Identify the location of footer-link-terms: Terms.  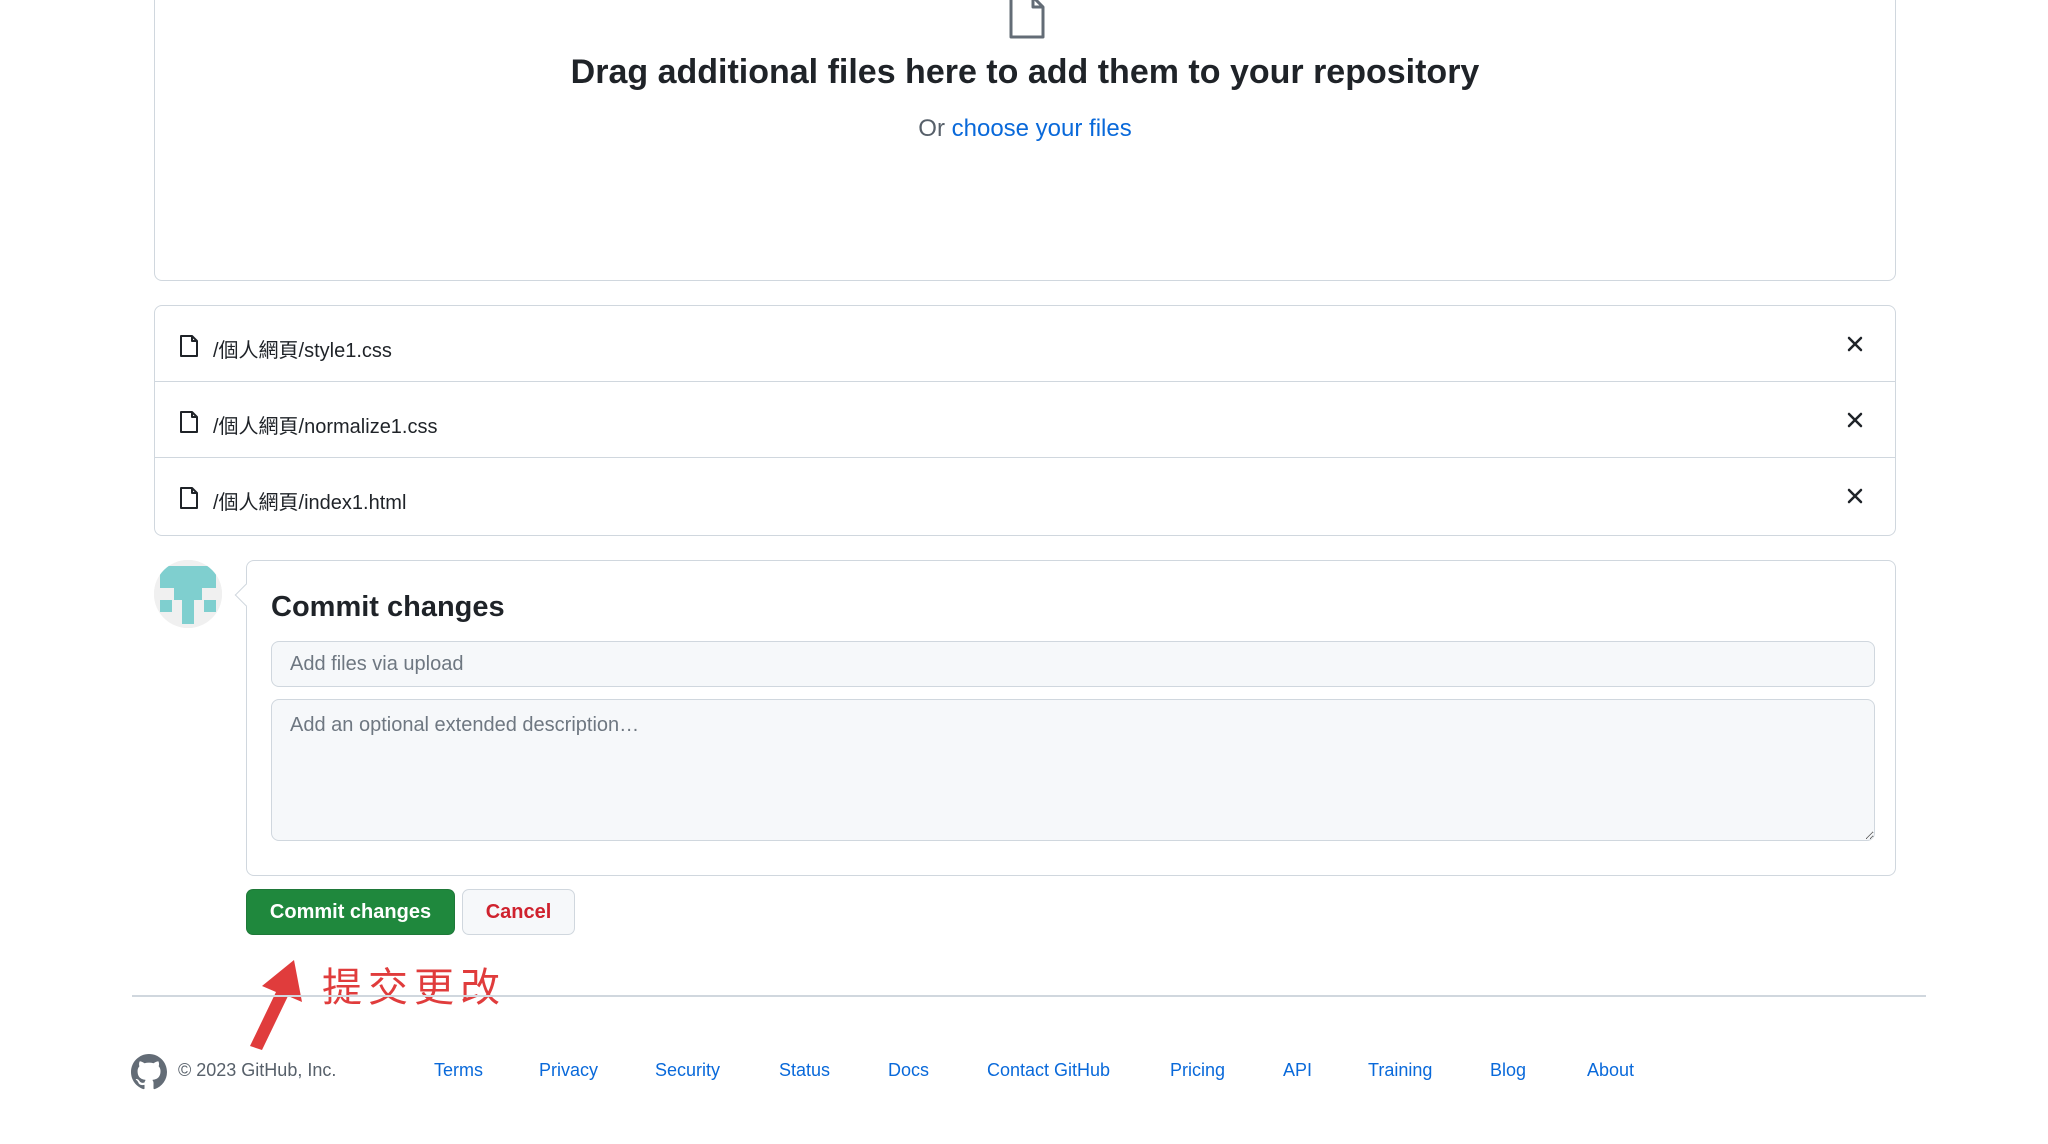
(458, 1070).